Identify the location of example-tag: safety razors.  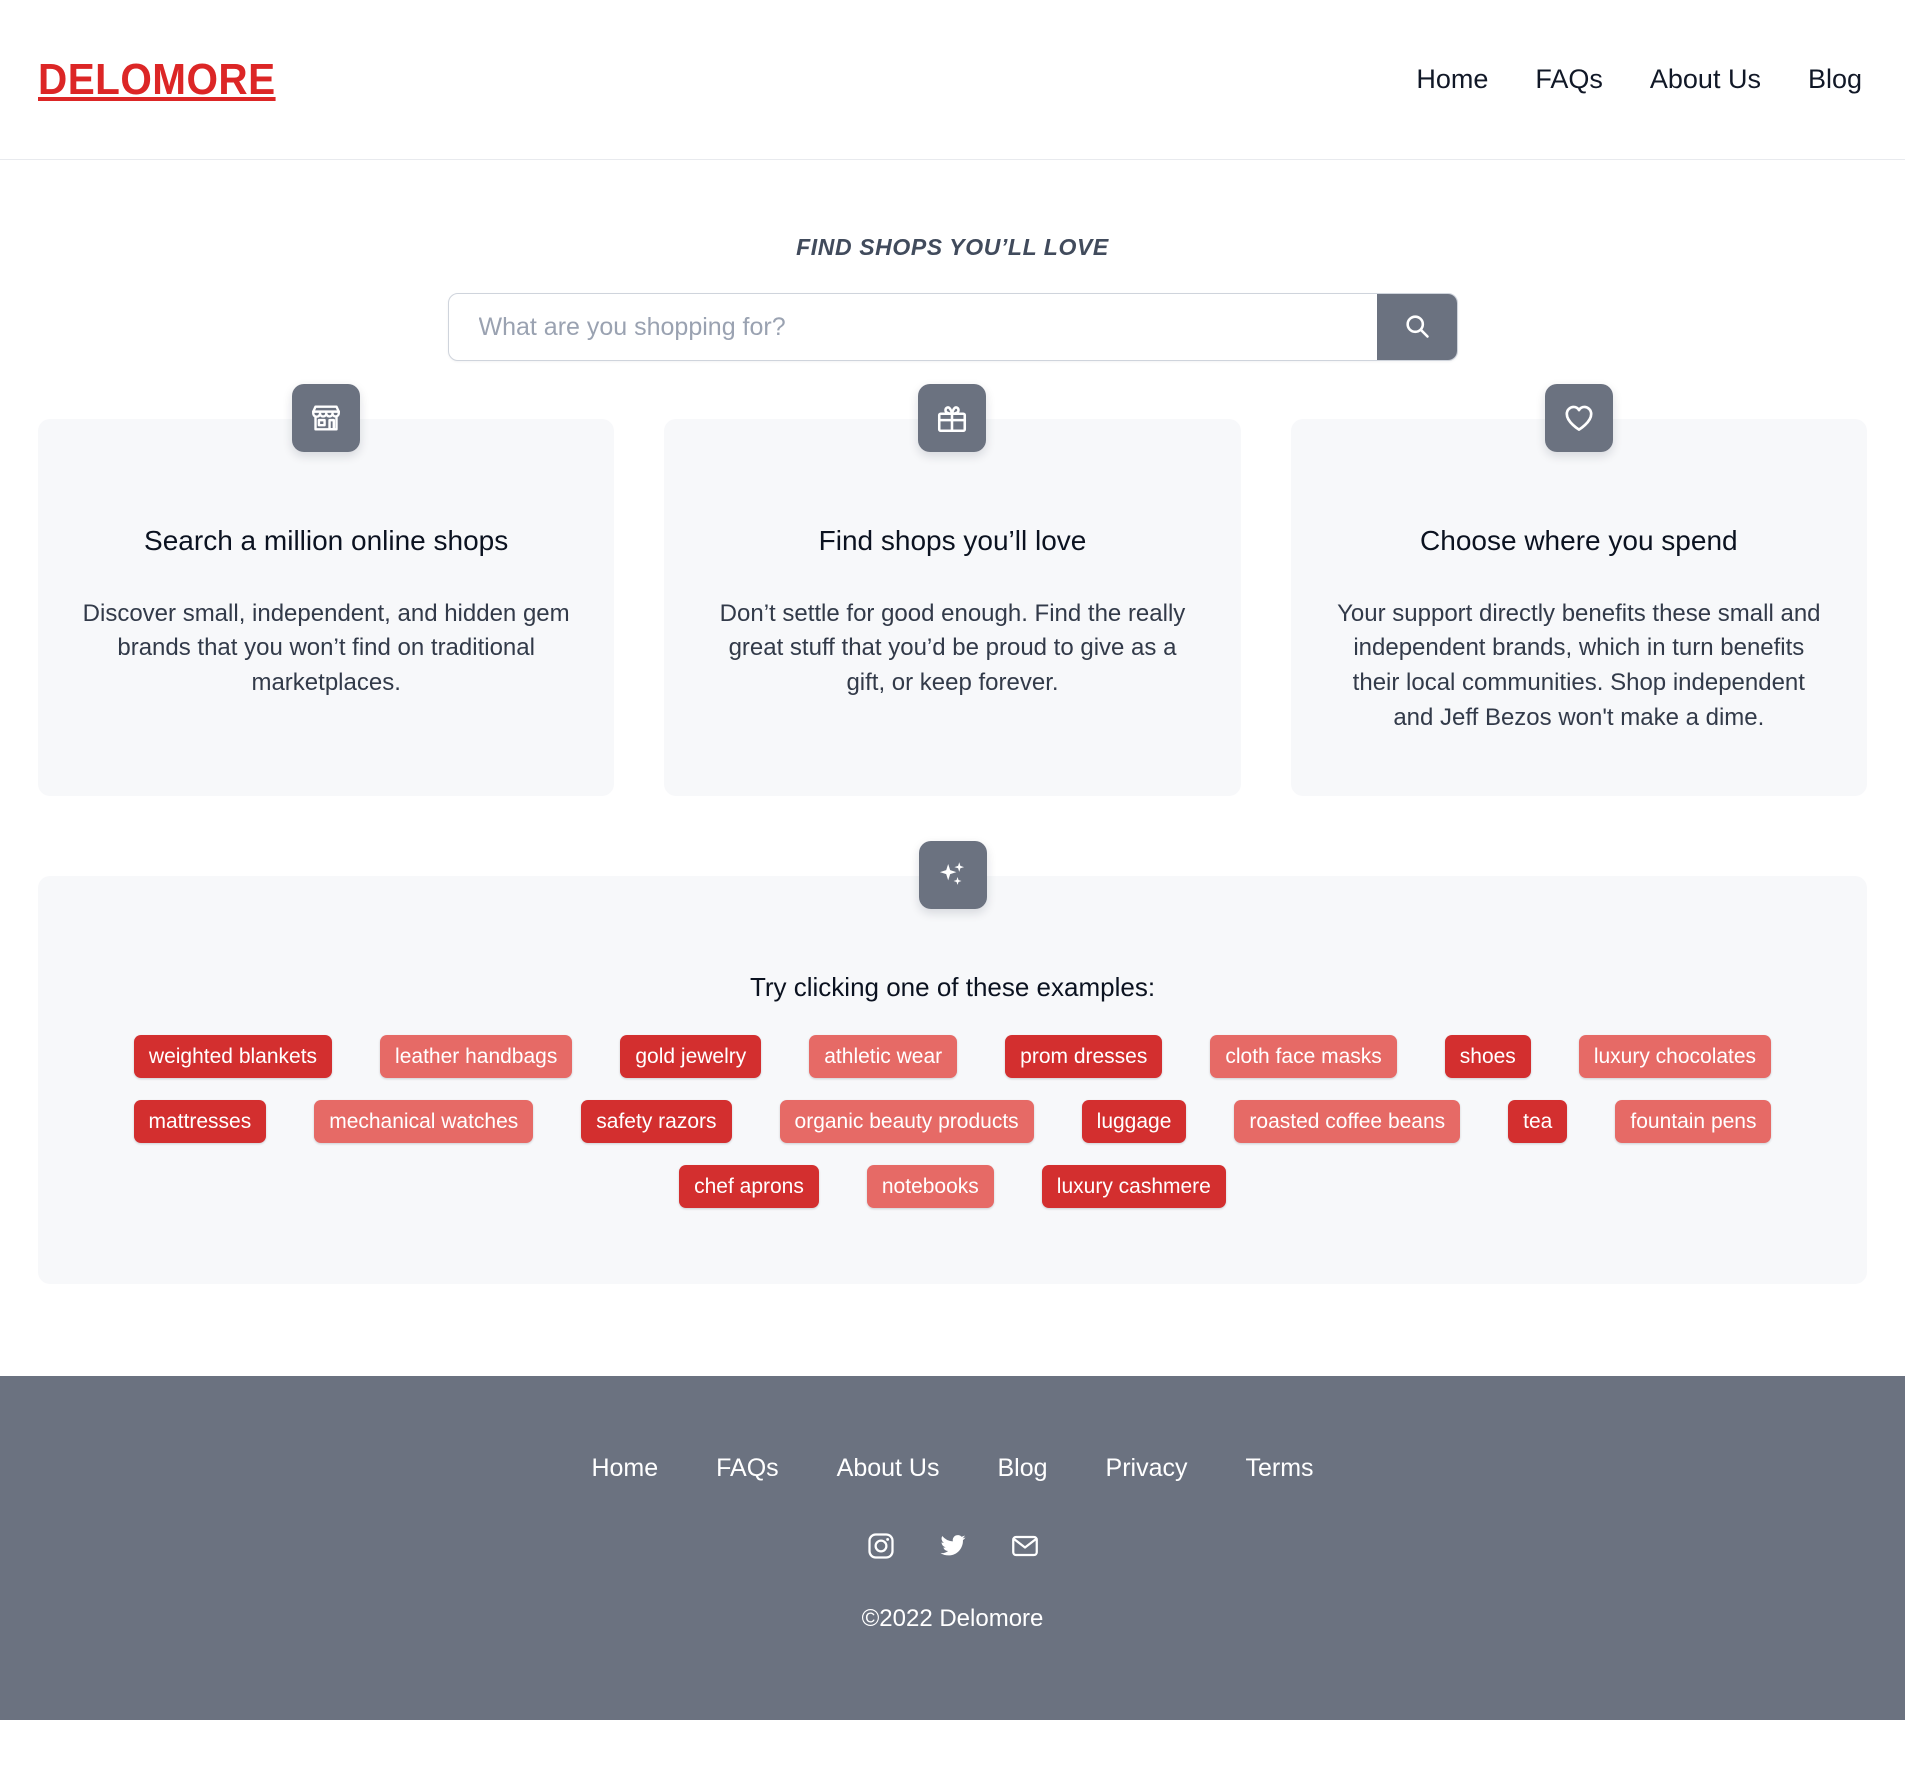
(656, 1121).